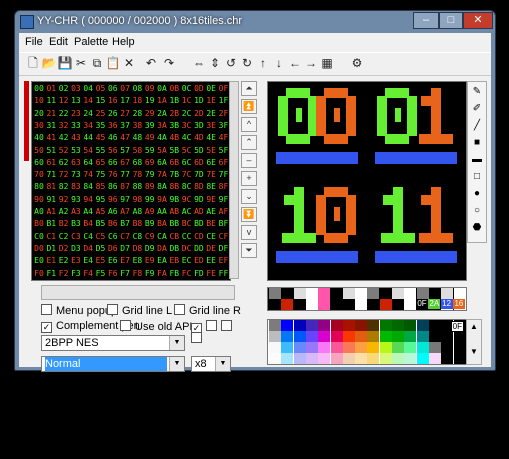 Image resolution: width=509 pixels, height=459 pixels. I want to click on shift-left-icon: ←, so click(295, 63).